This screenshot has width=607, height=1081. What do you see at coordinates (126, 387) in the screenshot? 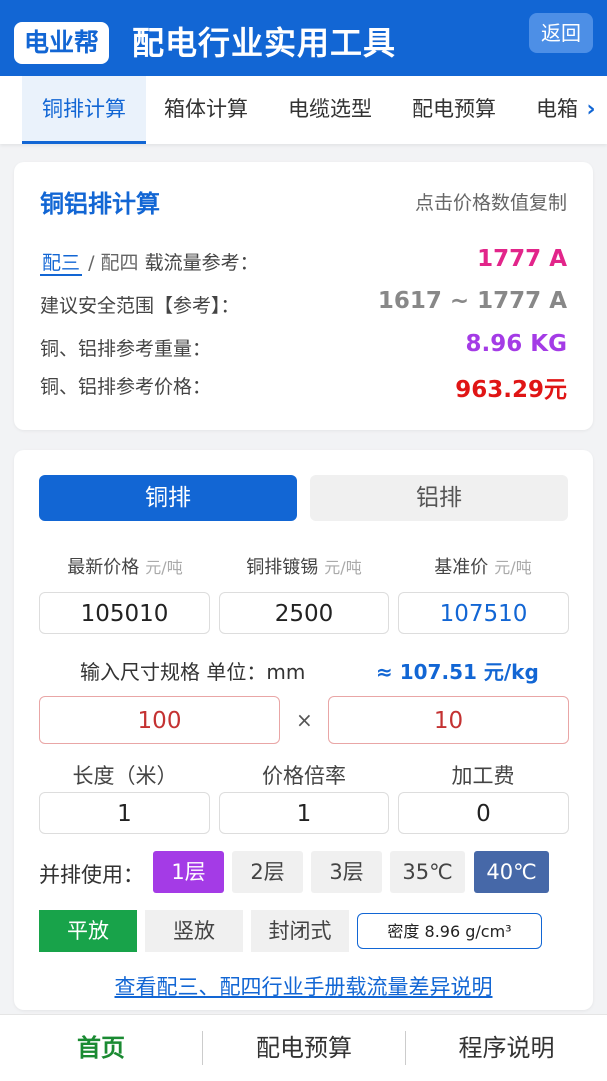
I see `price-label: 铜、铝排参考价格：` at bounding box center [126, 387].